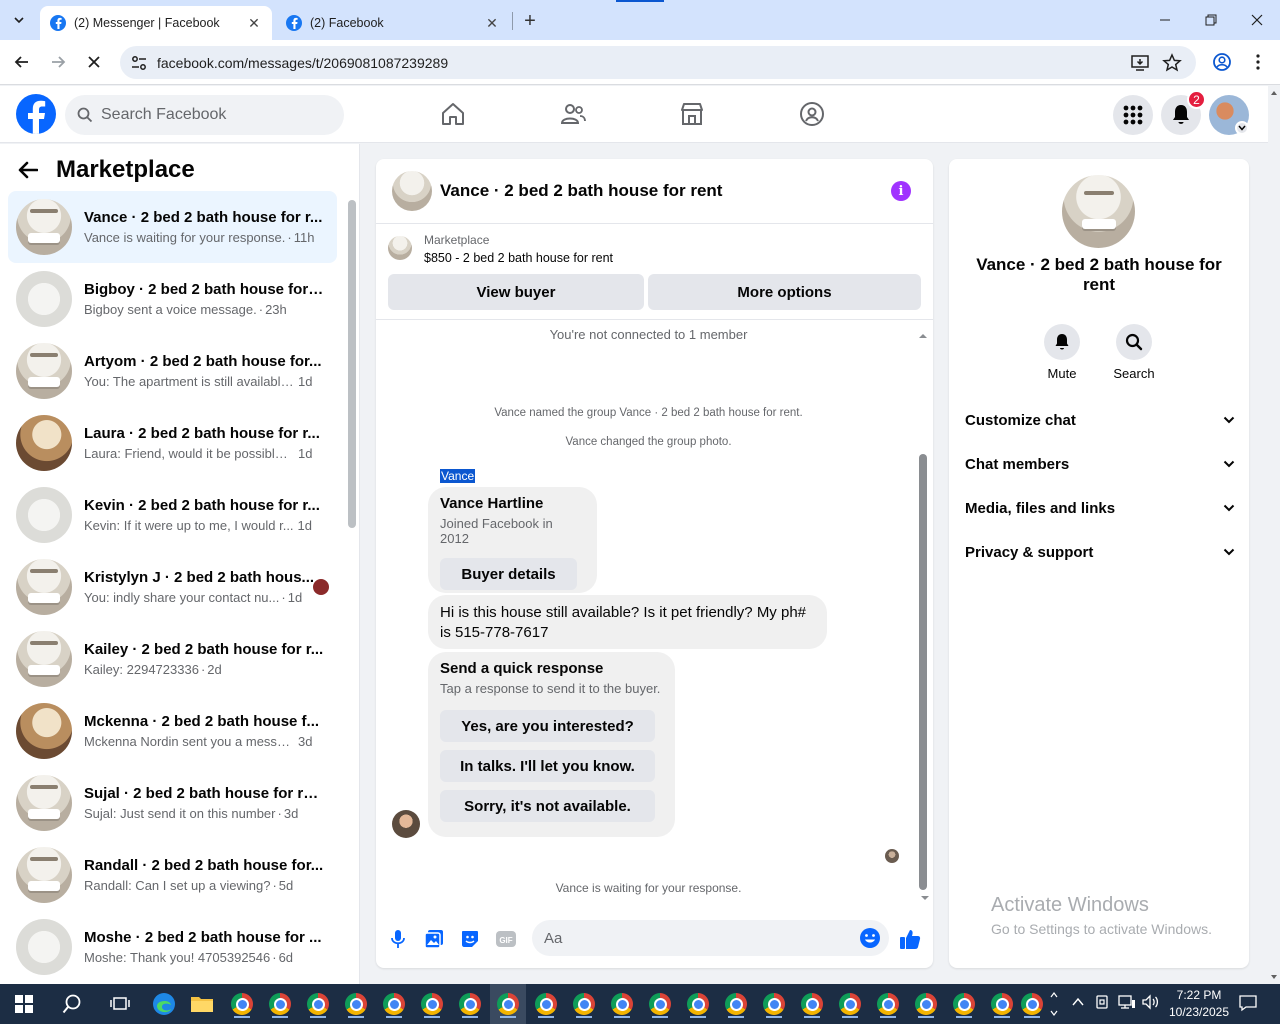 This screenshot has height=1024, width=1280. What do you see at coordinates (1134, 352) in the screenshot?
I see `search-in-chat-action: Search` at bounding box center [1134, 352].